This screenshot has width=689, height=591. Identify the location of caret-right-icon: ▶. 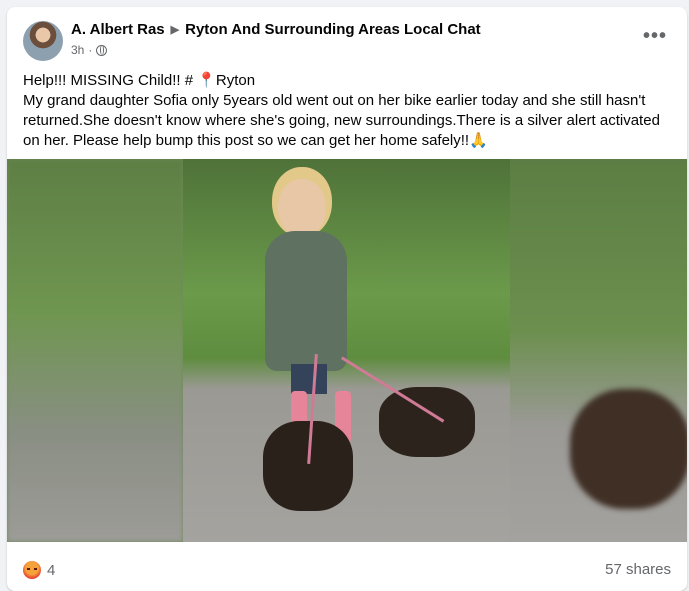
(175, 30).